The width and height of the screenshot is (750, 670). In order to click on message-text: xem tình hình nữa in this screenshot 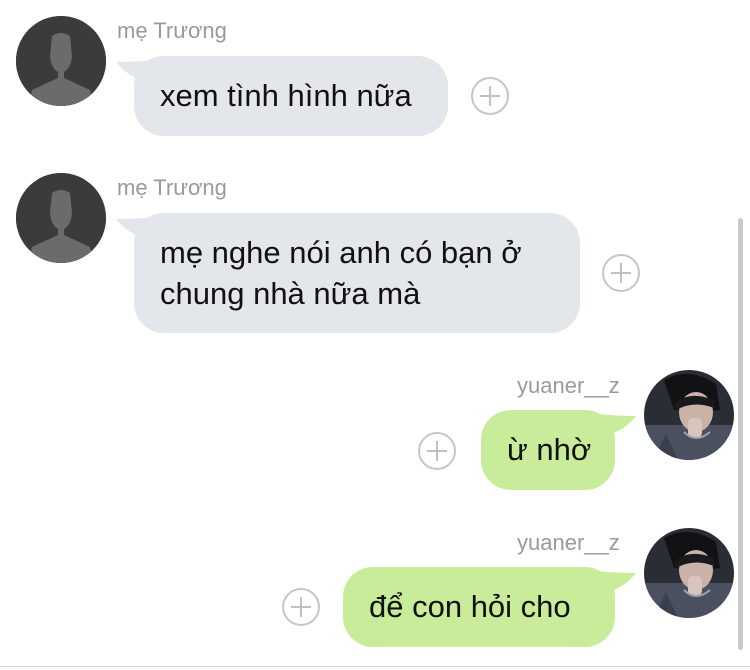, I will do `click(286, 95)`.